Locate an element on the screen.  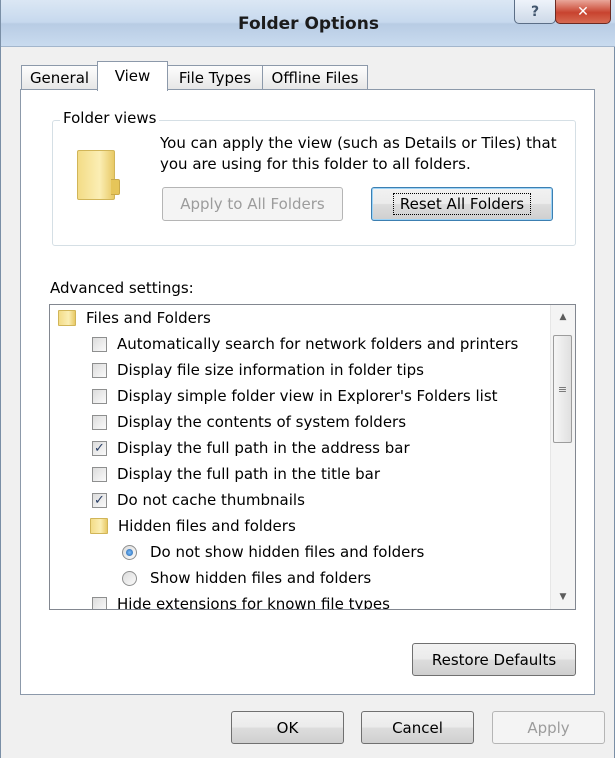
checkbox-label: Do not cache thumbnails is located at coordinates (211, 500).